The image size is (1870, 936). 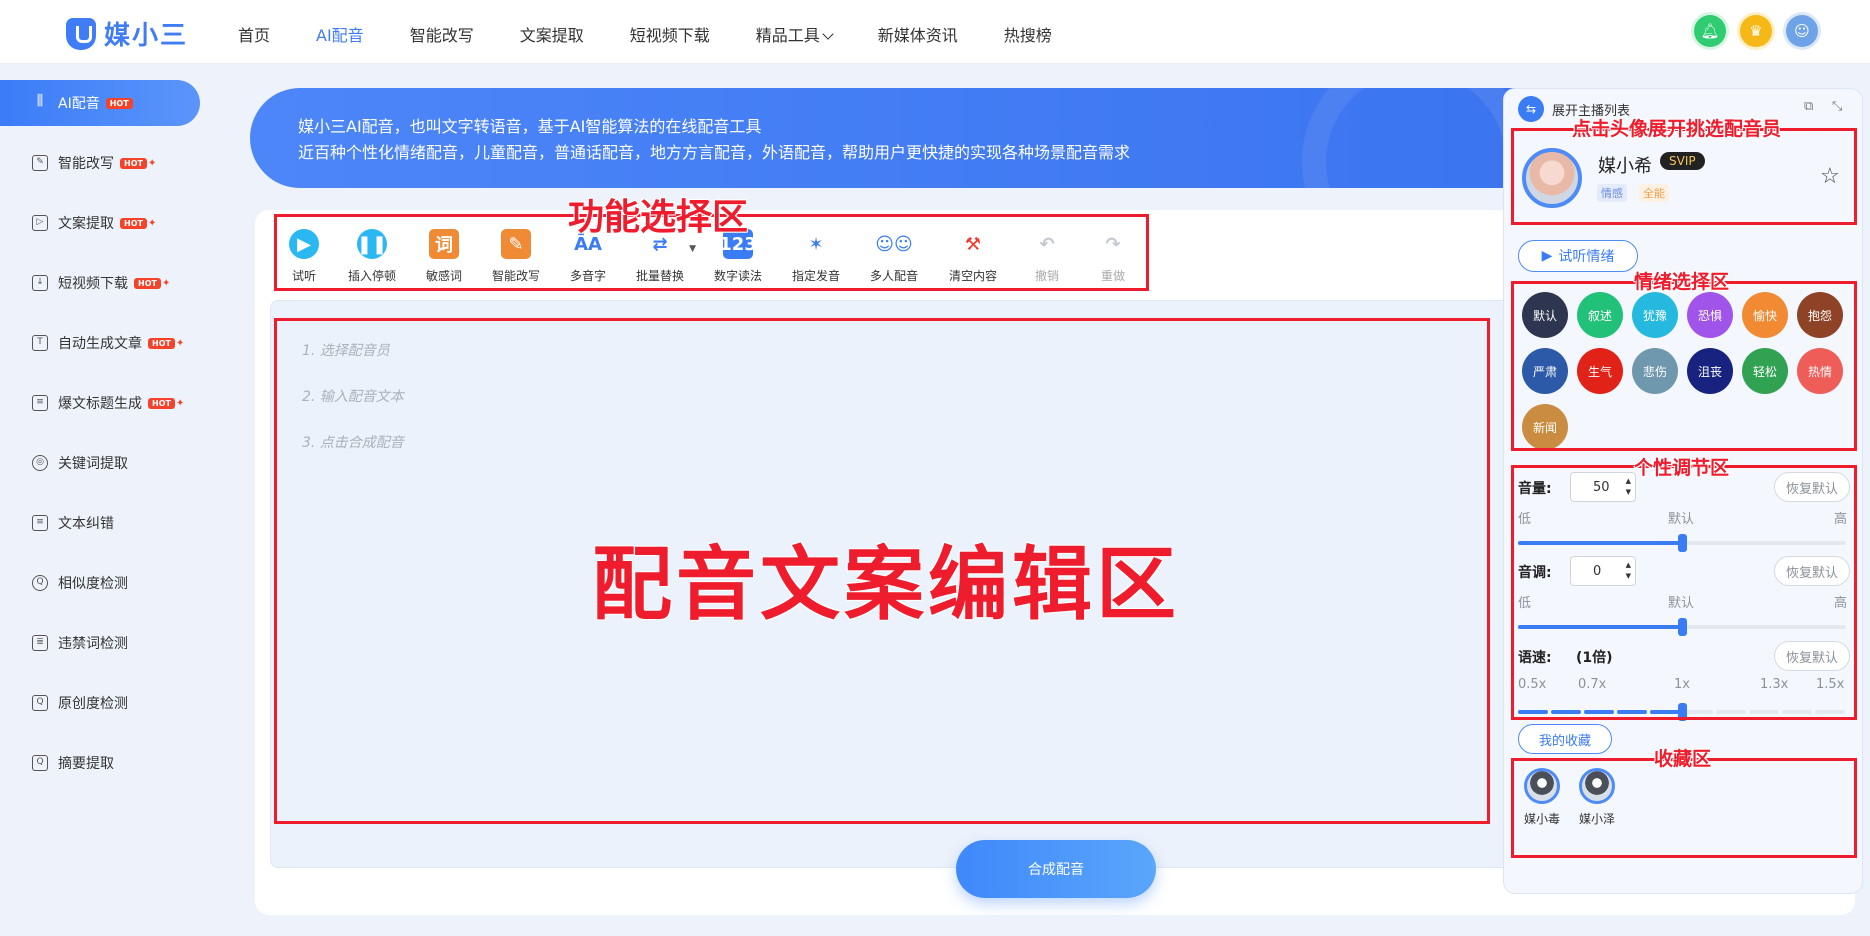 I want to click on nav-smart-rewrite: 智能改写, so click(x=442, y=34).